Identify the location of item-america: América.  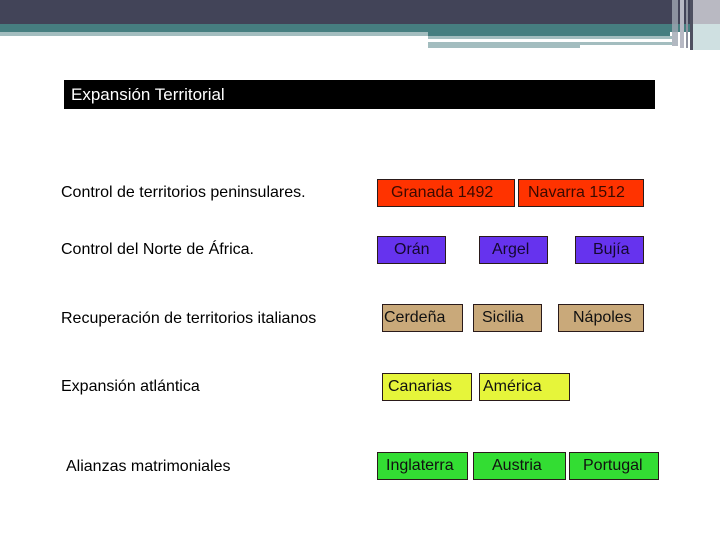
(524, 387).